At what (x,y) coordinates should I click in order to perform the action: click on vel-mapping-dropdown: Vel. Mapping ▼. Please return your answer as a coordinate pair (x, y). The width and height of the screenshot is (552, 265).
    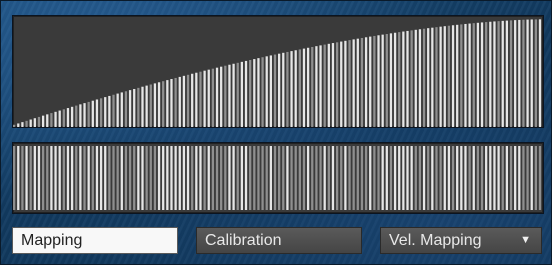
    Looking at the image, I should click on (461, 240).